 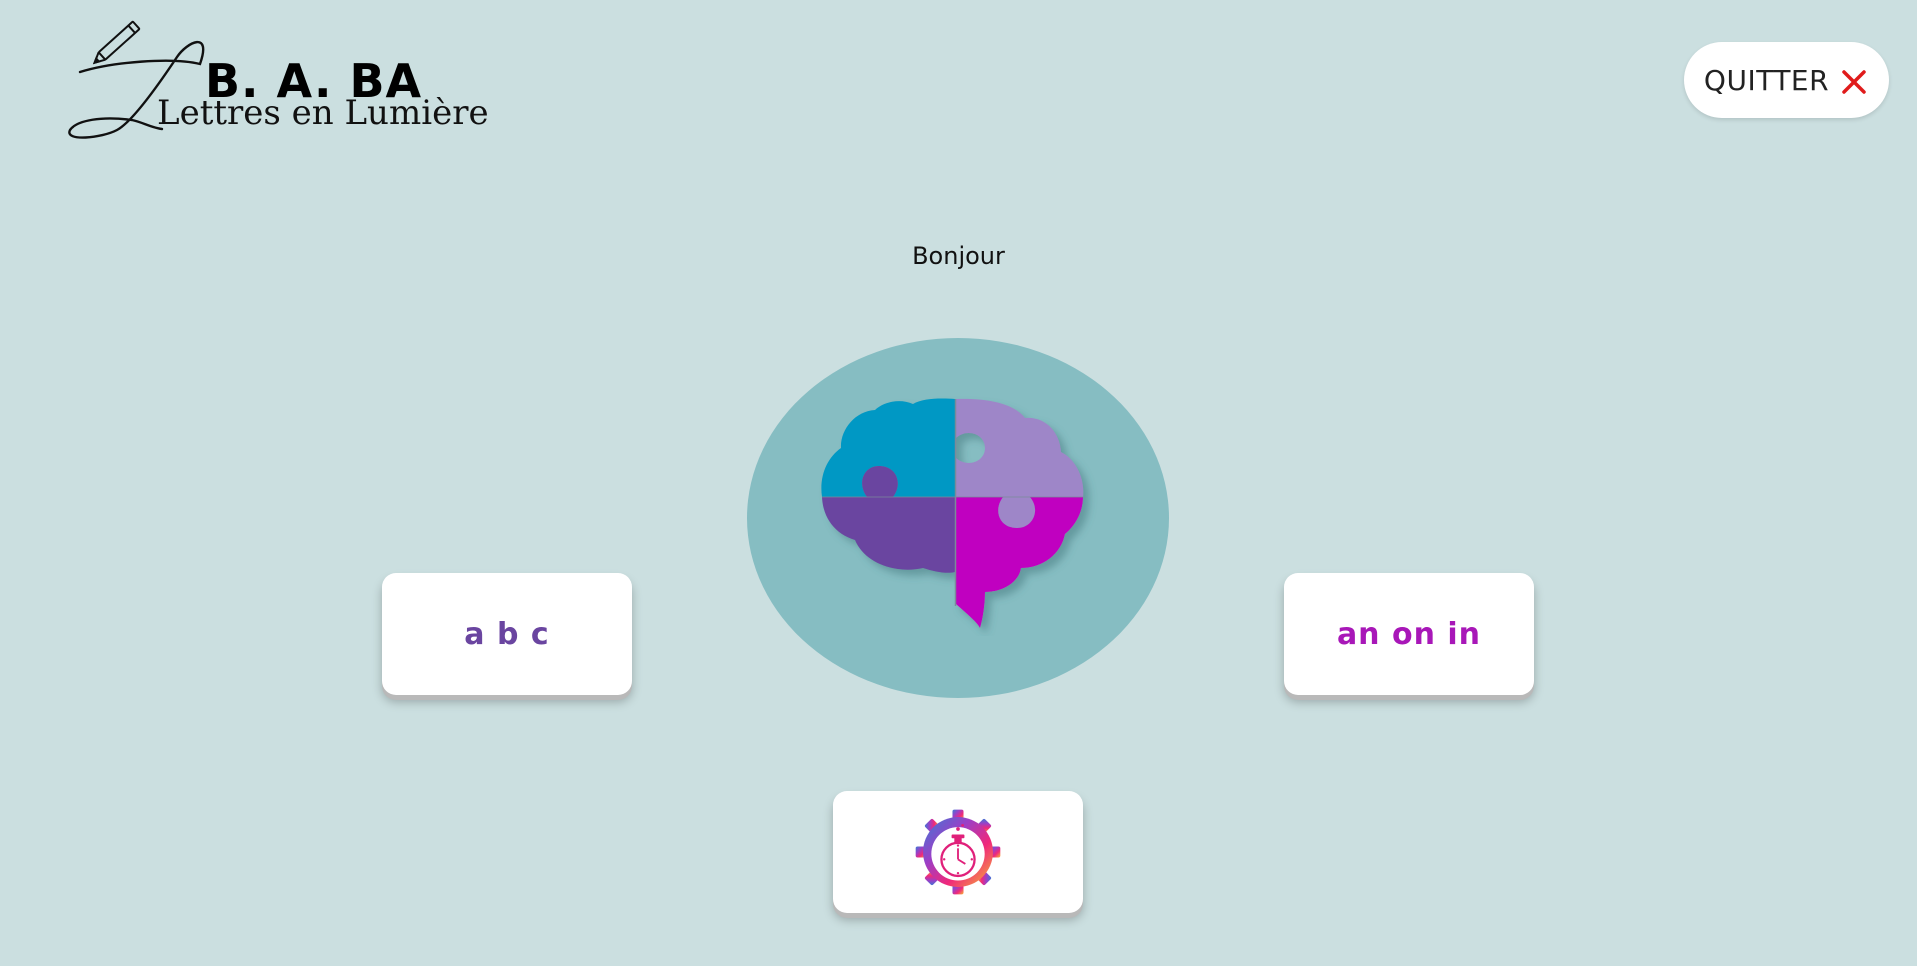 I want to click on puzzle-brain-icon, so click(x=952, y=513).